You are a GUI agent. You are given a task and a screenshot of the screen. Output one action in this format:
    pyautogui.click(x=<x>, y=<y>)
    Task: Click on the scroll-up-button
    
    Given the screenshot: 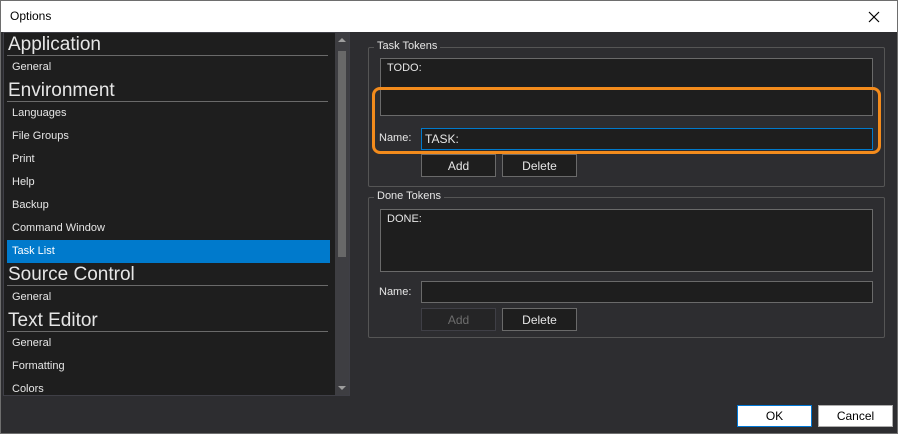 What is the action you would take?
    pyautogui.click(x=342, y=40)
    